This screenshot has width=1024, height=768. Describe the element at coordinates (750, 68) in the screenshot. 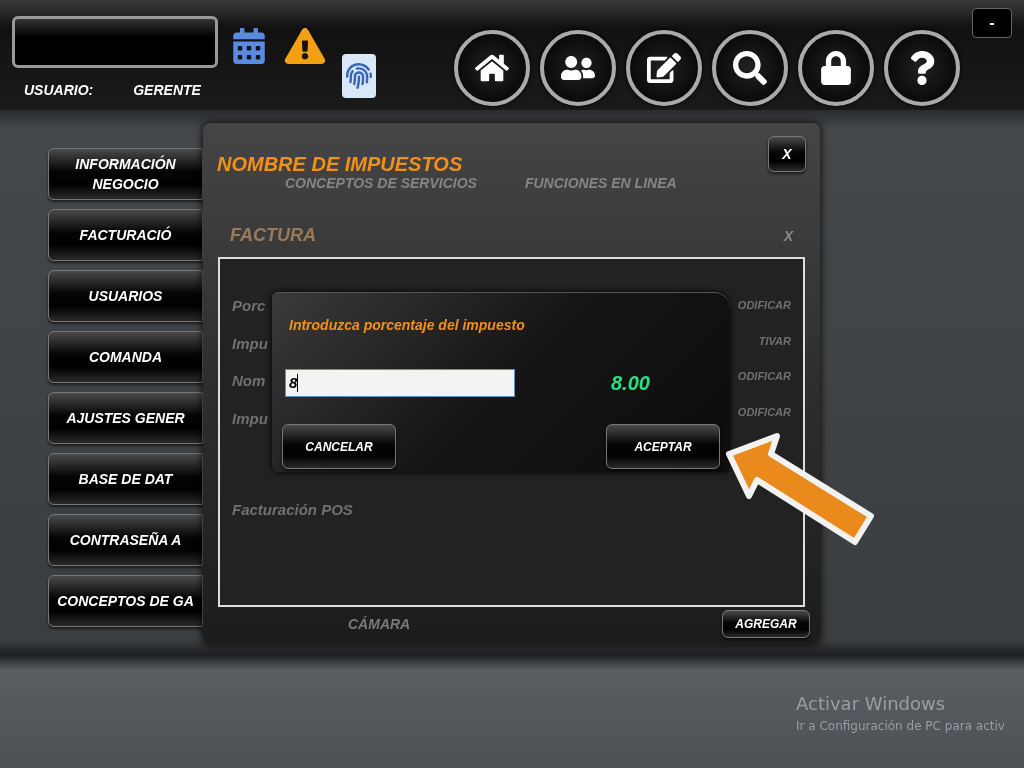

I see `search-icon` at that location.